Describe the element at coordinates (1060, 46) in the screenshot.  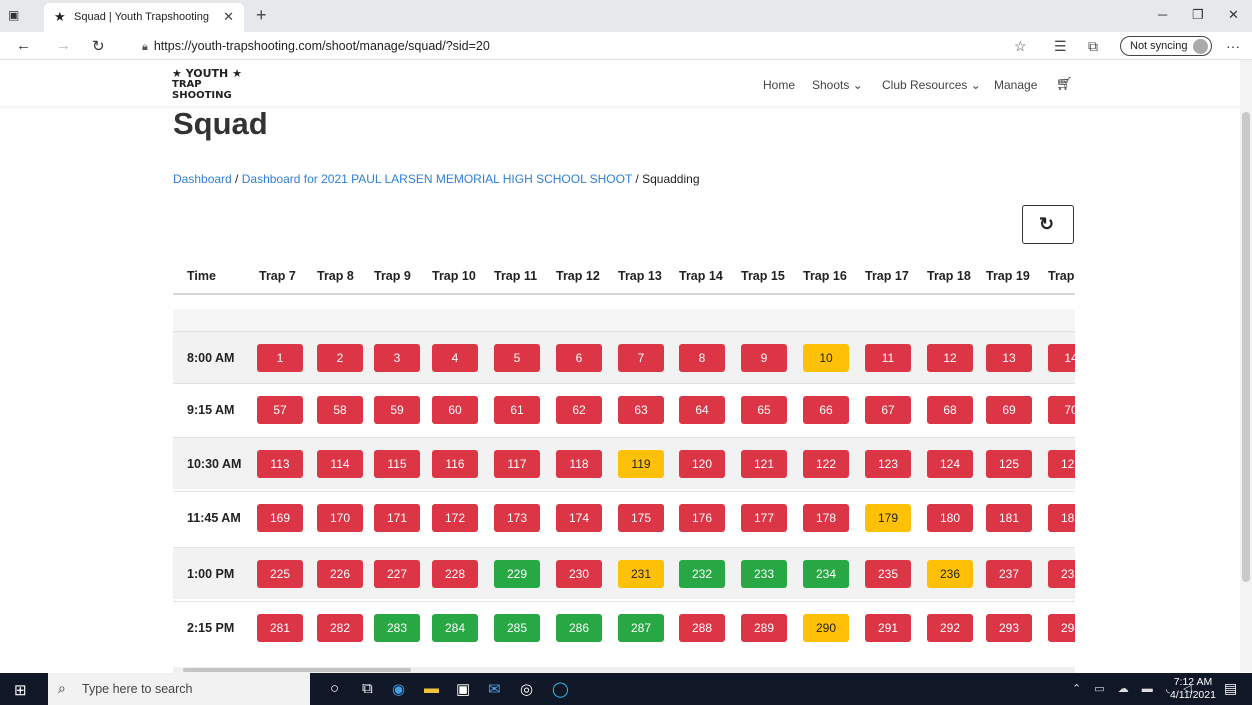
I see `favorites-list-icon: ☰` at that location.